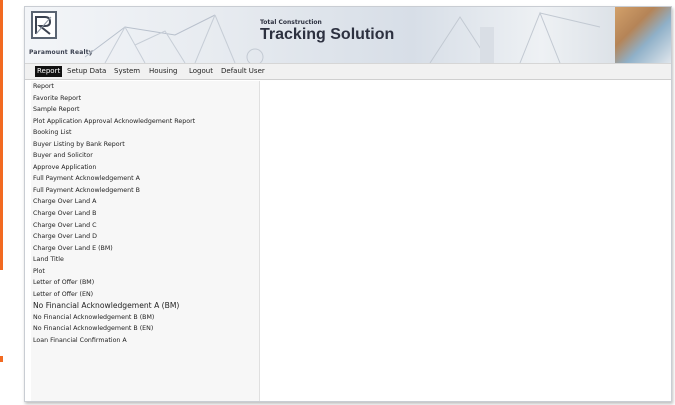 Image resolution: width=675 pixels, height=405 pixels. I want to click on accent-mark, so click(1, 359).